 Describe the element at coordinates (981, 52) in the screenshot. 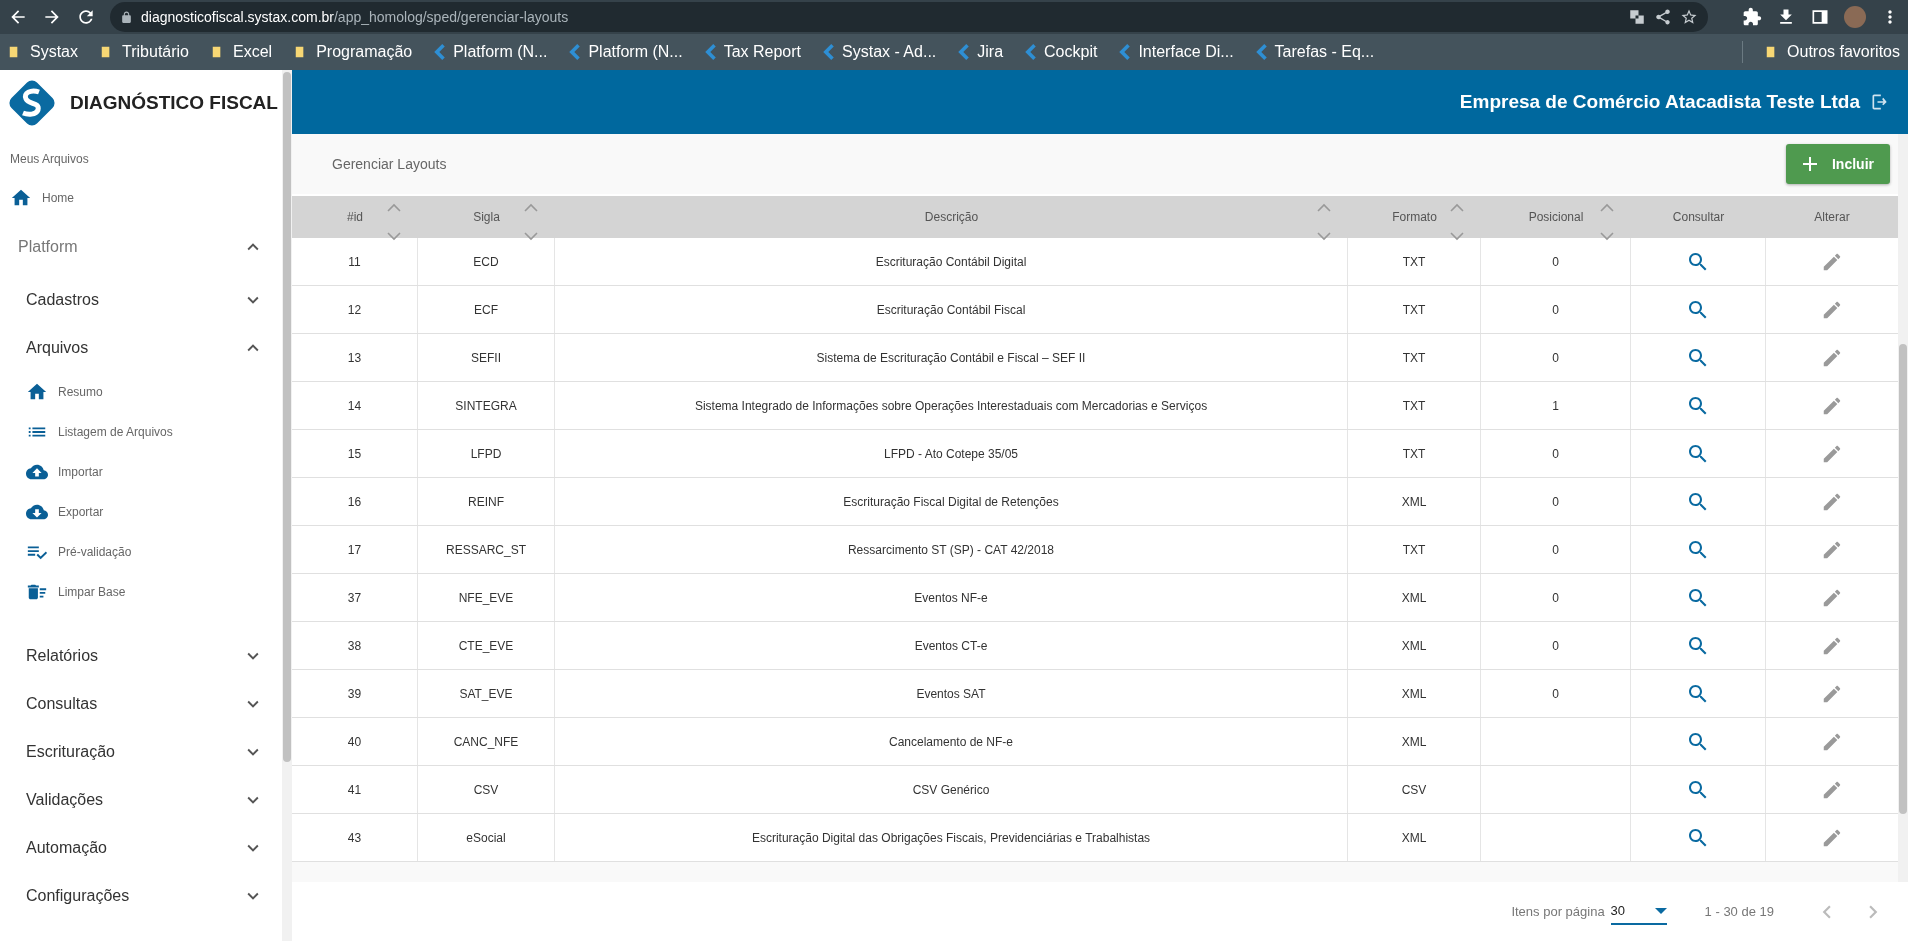

I see `bookmark: Jira` at that location.